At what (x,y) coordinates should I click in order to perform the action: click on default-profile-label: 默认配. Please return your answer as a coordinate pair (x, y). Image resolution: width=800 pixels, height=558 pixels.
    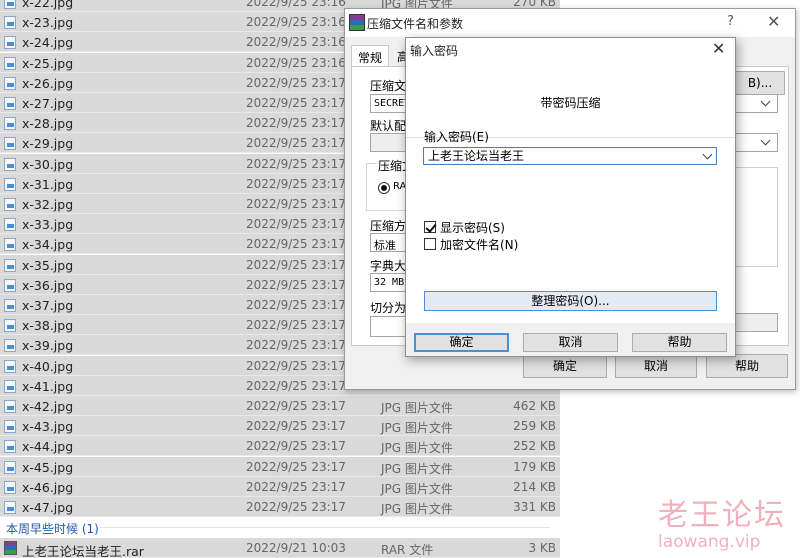
    Looking at the image, I should click on (388, 126).